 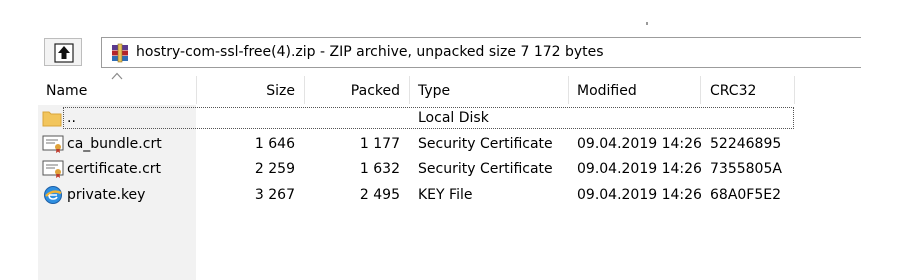 What do you see at coordinates (379, 195) in the screenshot?
I see `file-packed: 2 495` at bounding box center [379, 195].